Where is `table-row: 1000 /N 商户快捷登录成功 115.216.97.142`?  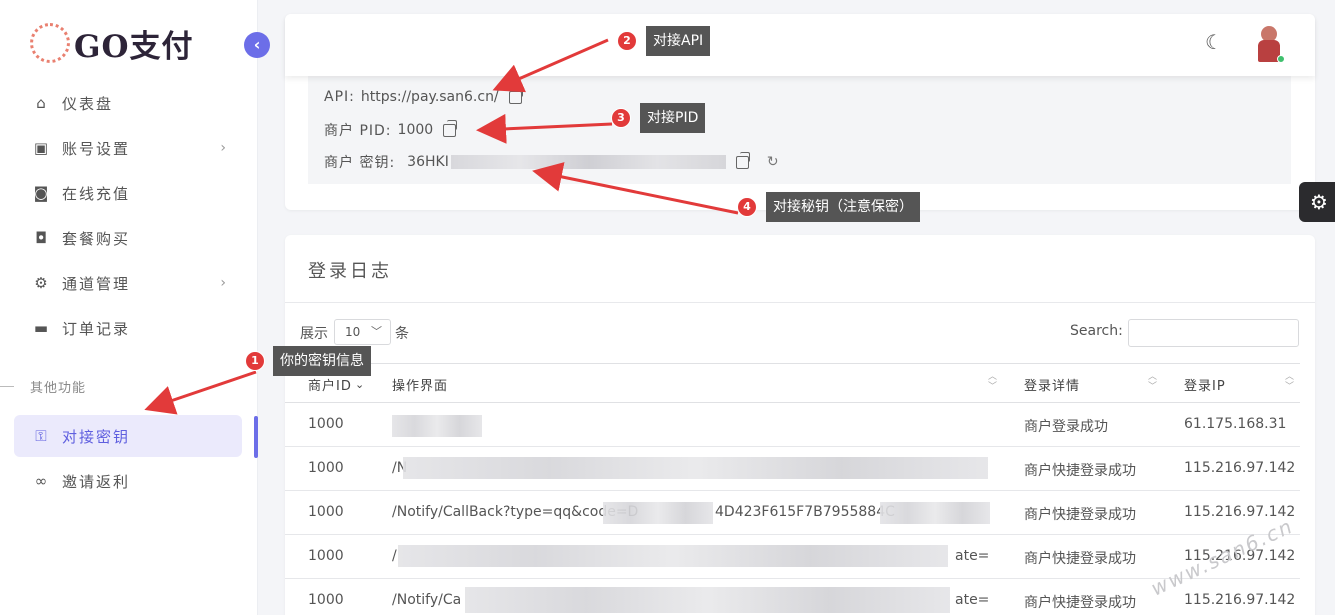 table-row: 1000 /N 商户快捷登录成功 115.216.97.142 is located at coordinates (792, 469).